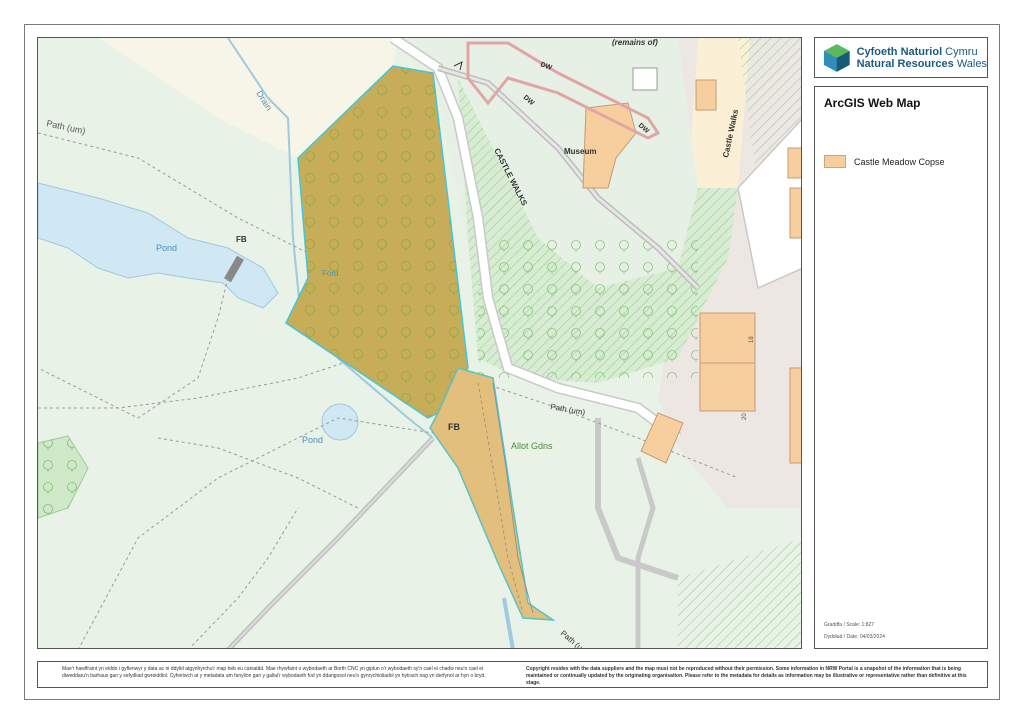 The width and height of the screenshot is (1024, 725). What do you see at coordinates (241, 239) in the screenshot?
I see `label-fb-top: FB` at bounding box center [241, 239].